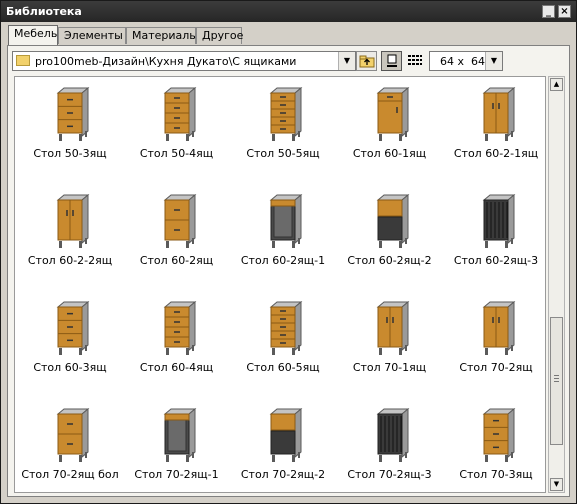  I want to click on item-label: Стол 70-2ящ-1, so click(176, 474).